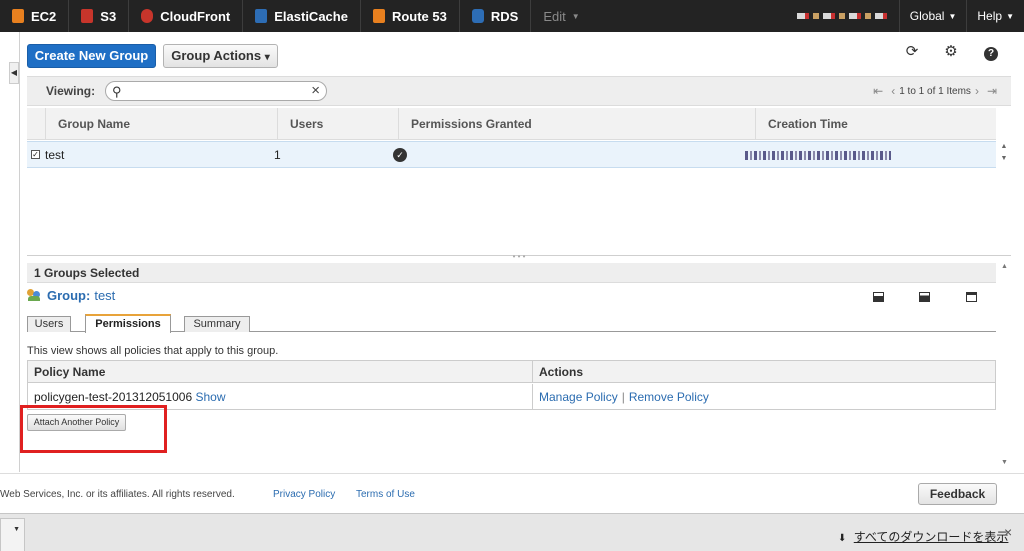 The image size is (1024, 551). I want to click on pager-text: 1 to 1 of 1 Items, so click(935, 91).